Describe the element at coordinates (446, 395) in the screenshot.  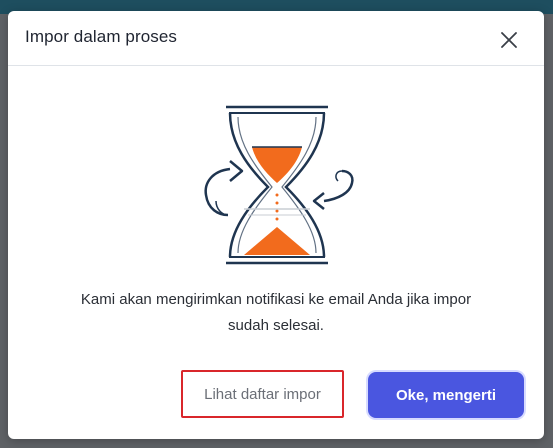
I see `ok-understood-button: Oke, mengerti` at that location.